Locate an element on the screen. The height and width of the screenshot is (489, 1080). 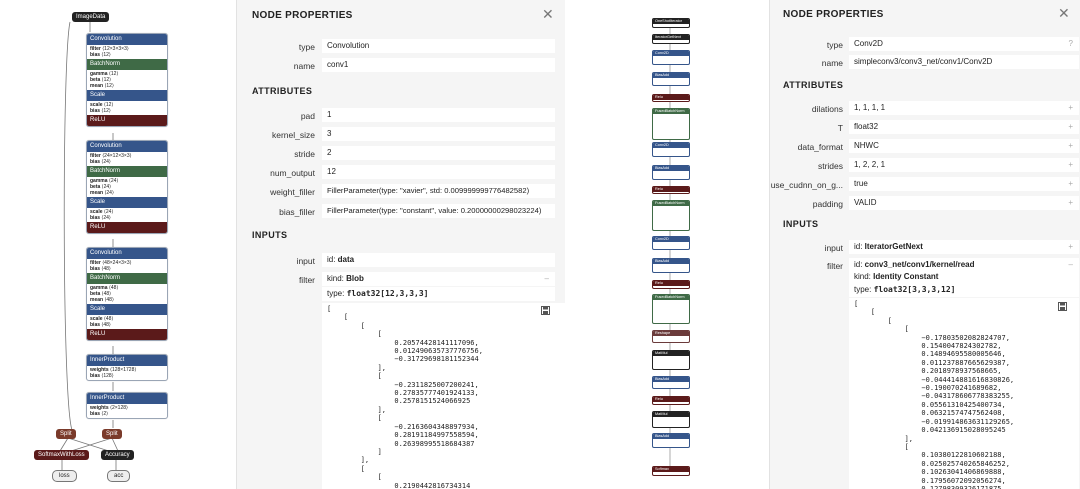
scale2-title: Scale is located at coordinates (127, 202).